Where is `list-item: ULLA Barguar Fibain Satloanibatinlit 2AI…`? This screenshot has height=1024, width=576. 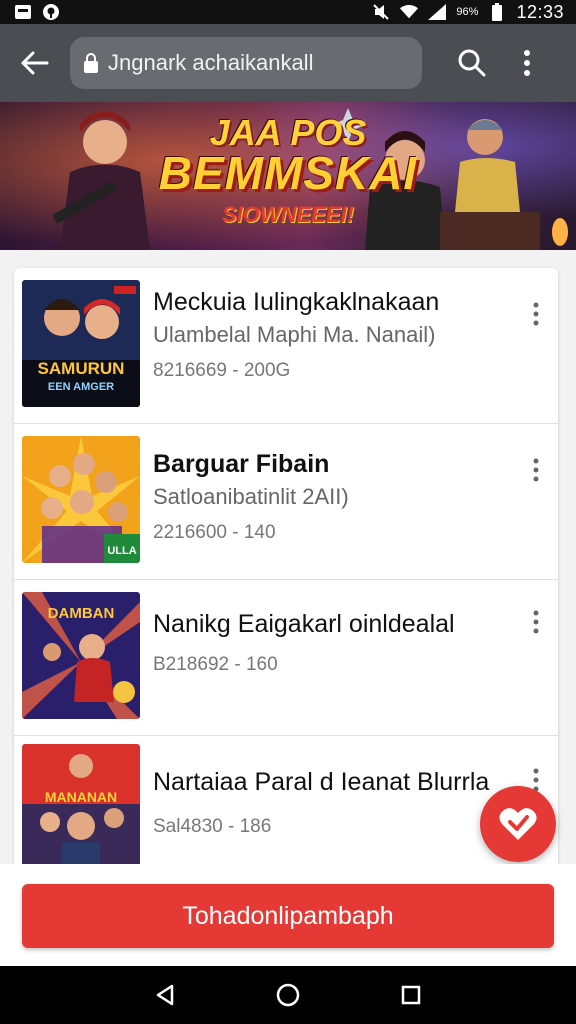
list-item: ULLA Barguar Fibain Satloanibatinlit 2AI… is located at coordinates (286, 502).